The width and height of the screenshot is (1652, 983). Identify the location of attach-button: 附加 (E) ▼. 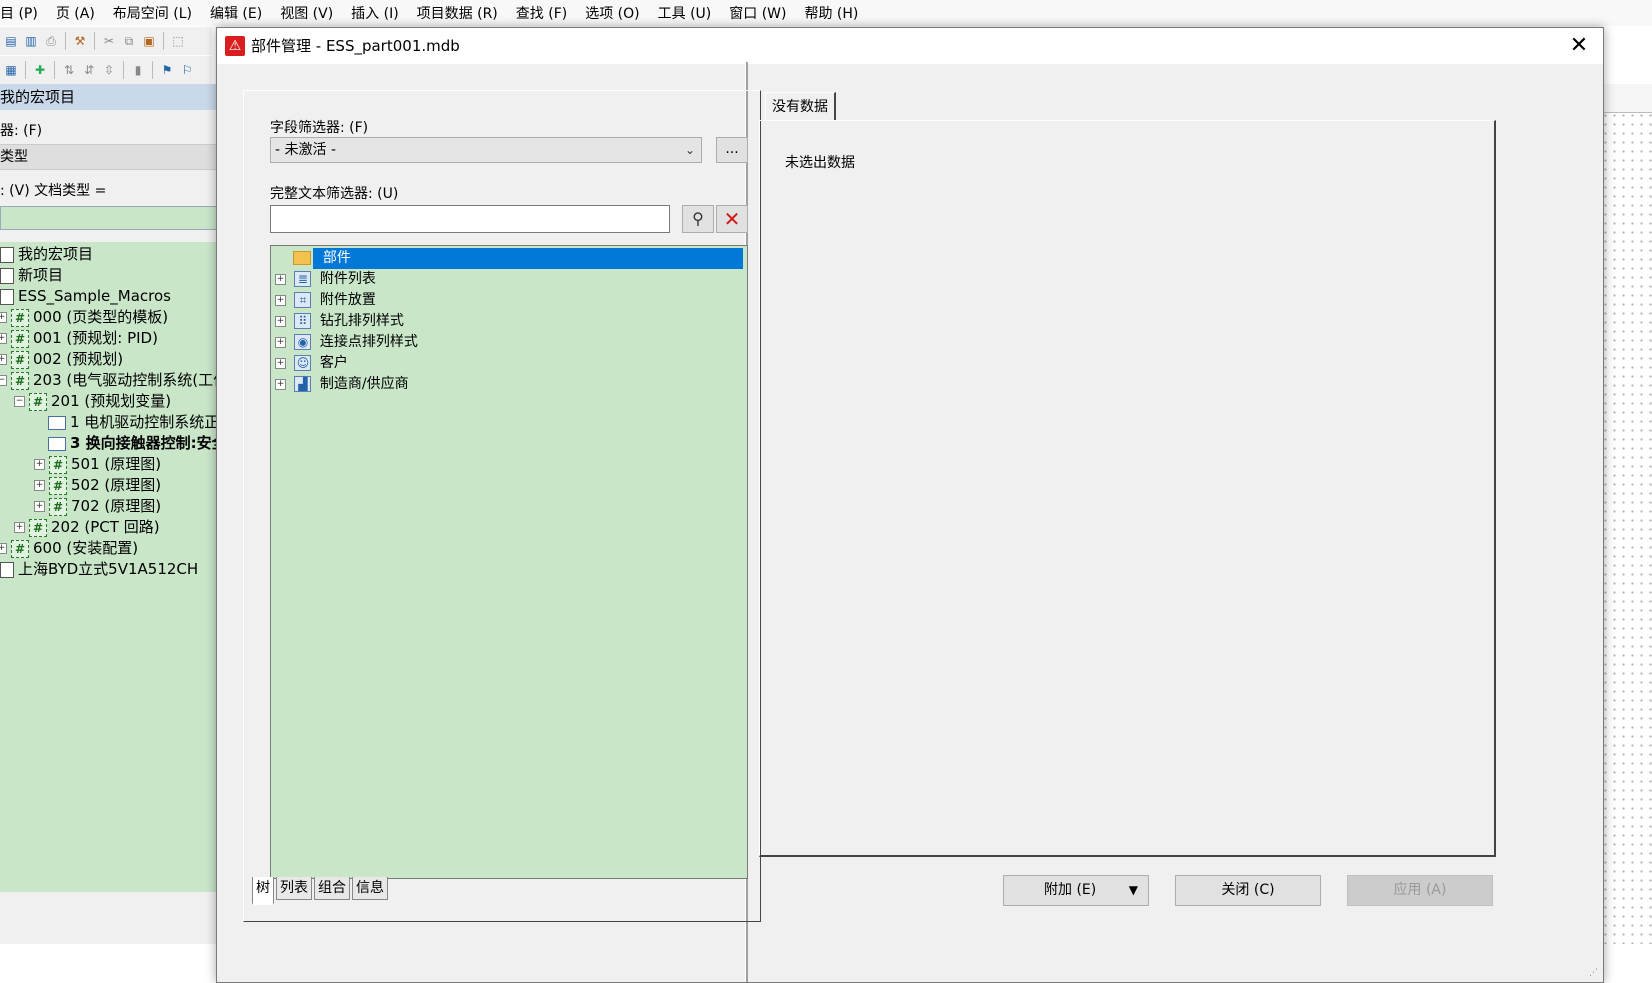
(1076, 890).